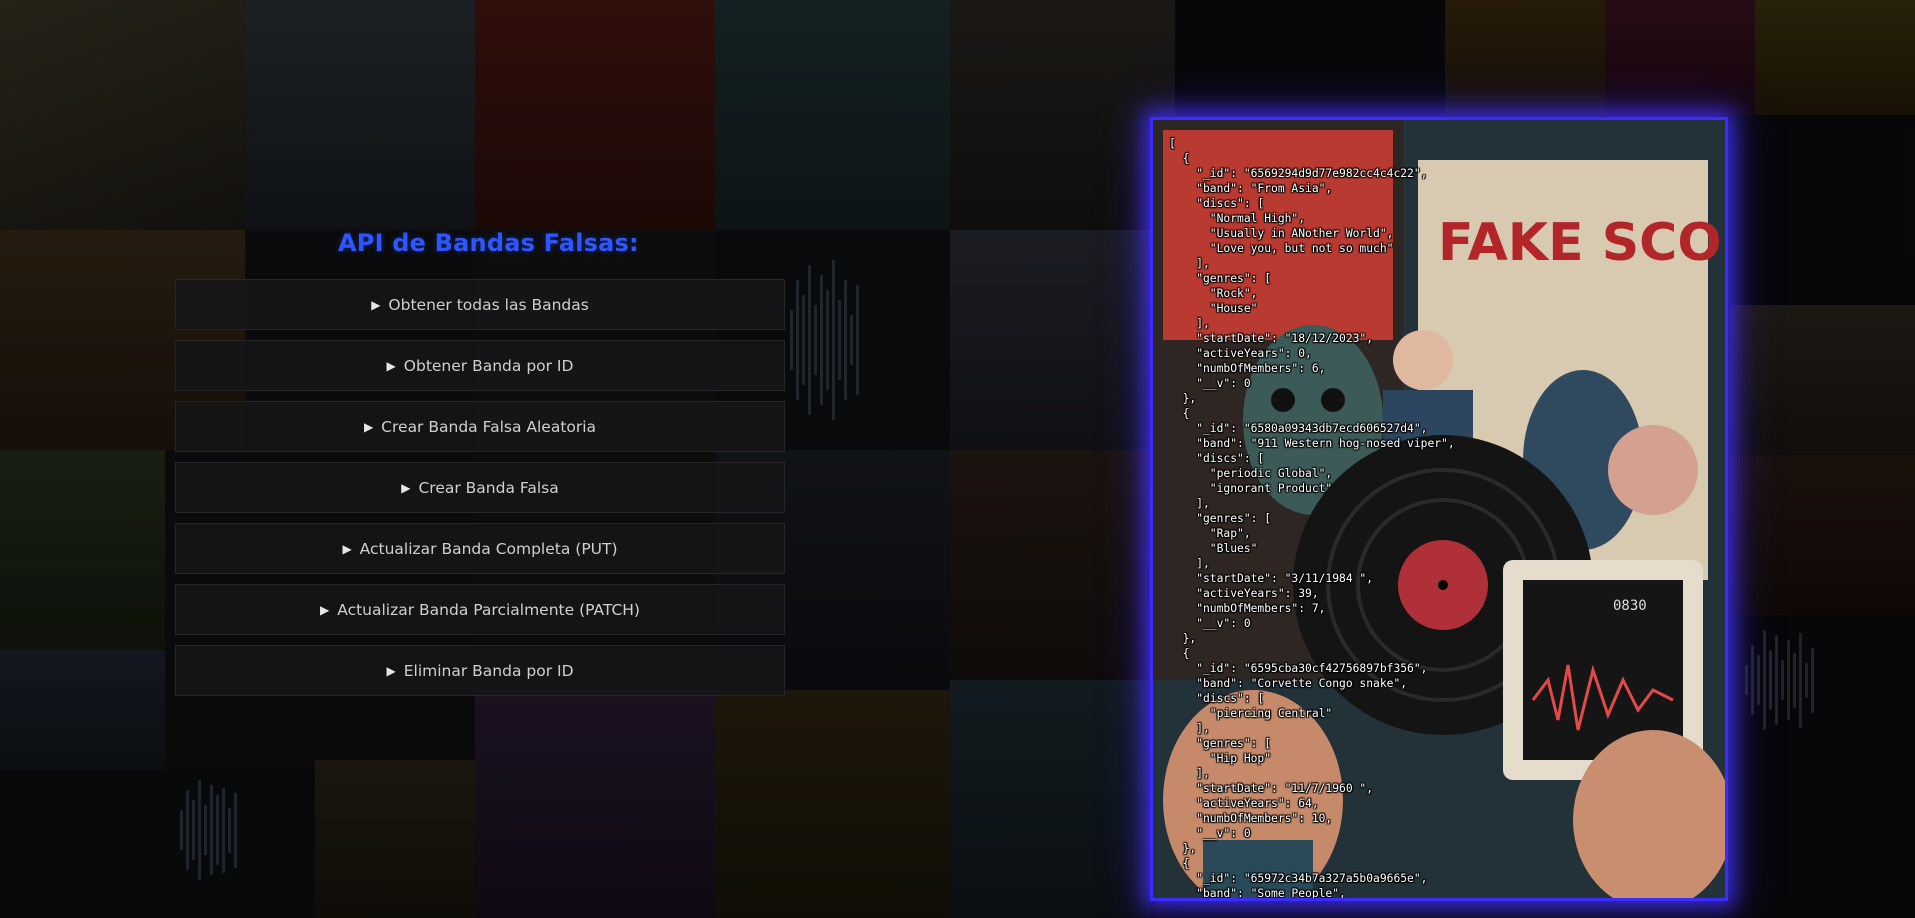  I want to click on menu-item-label: Actualizar Banda Completa (PUT), so click(488, 548).